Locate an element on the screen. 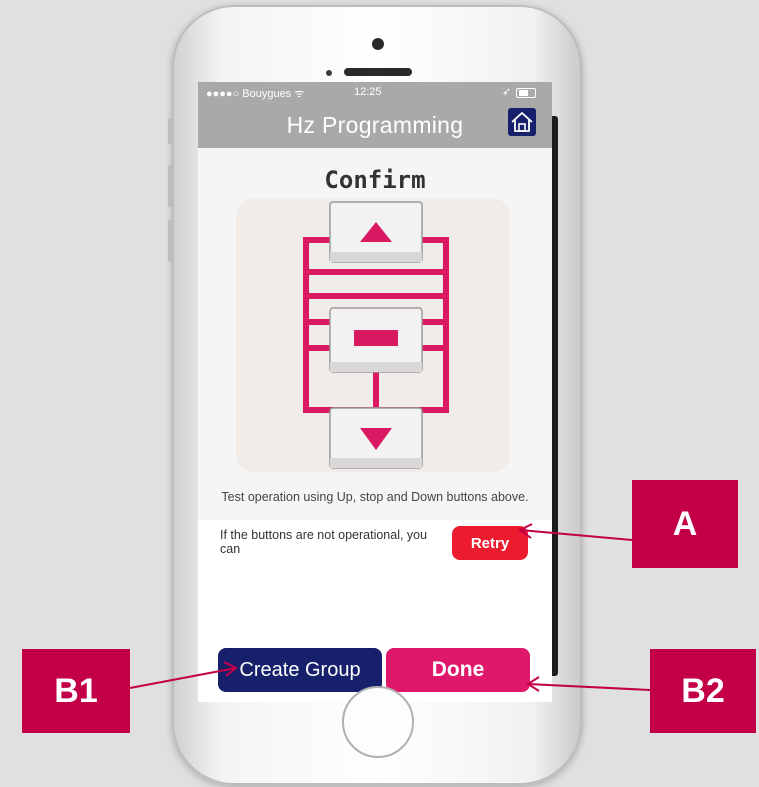 This screenshot has height=787, width=759. arrow-a is located at coordinates (576, 535).